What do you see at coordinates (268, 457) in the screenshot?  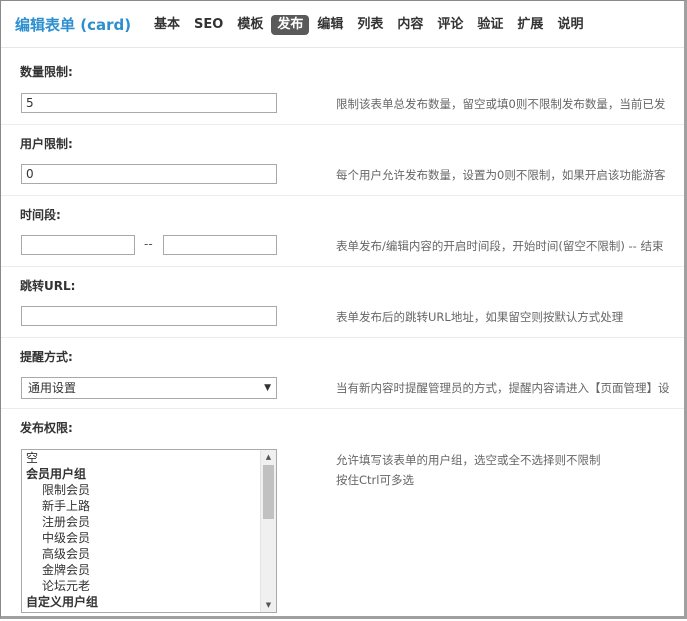 I see `scroll-up-icon: ▲` at bounding box center [268, 457].